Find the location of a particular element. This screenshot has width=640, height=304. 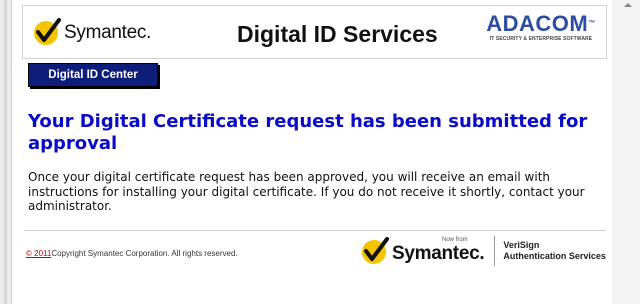

checkmark-icon is located at coordinates (47, 32).